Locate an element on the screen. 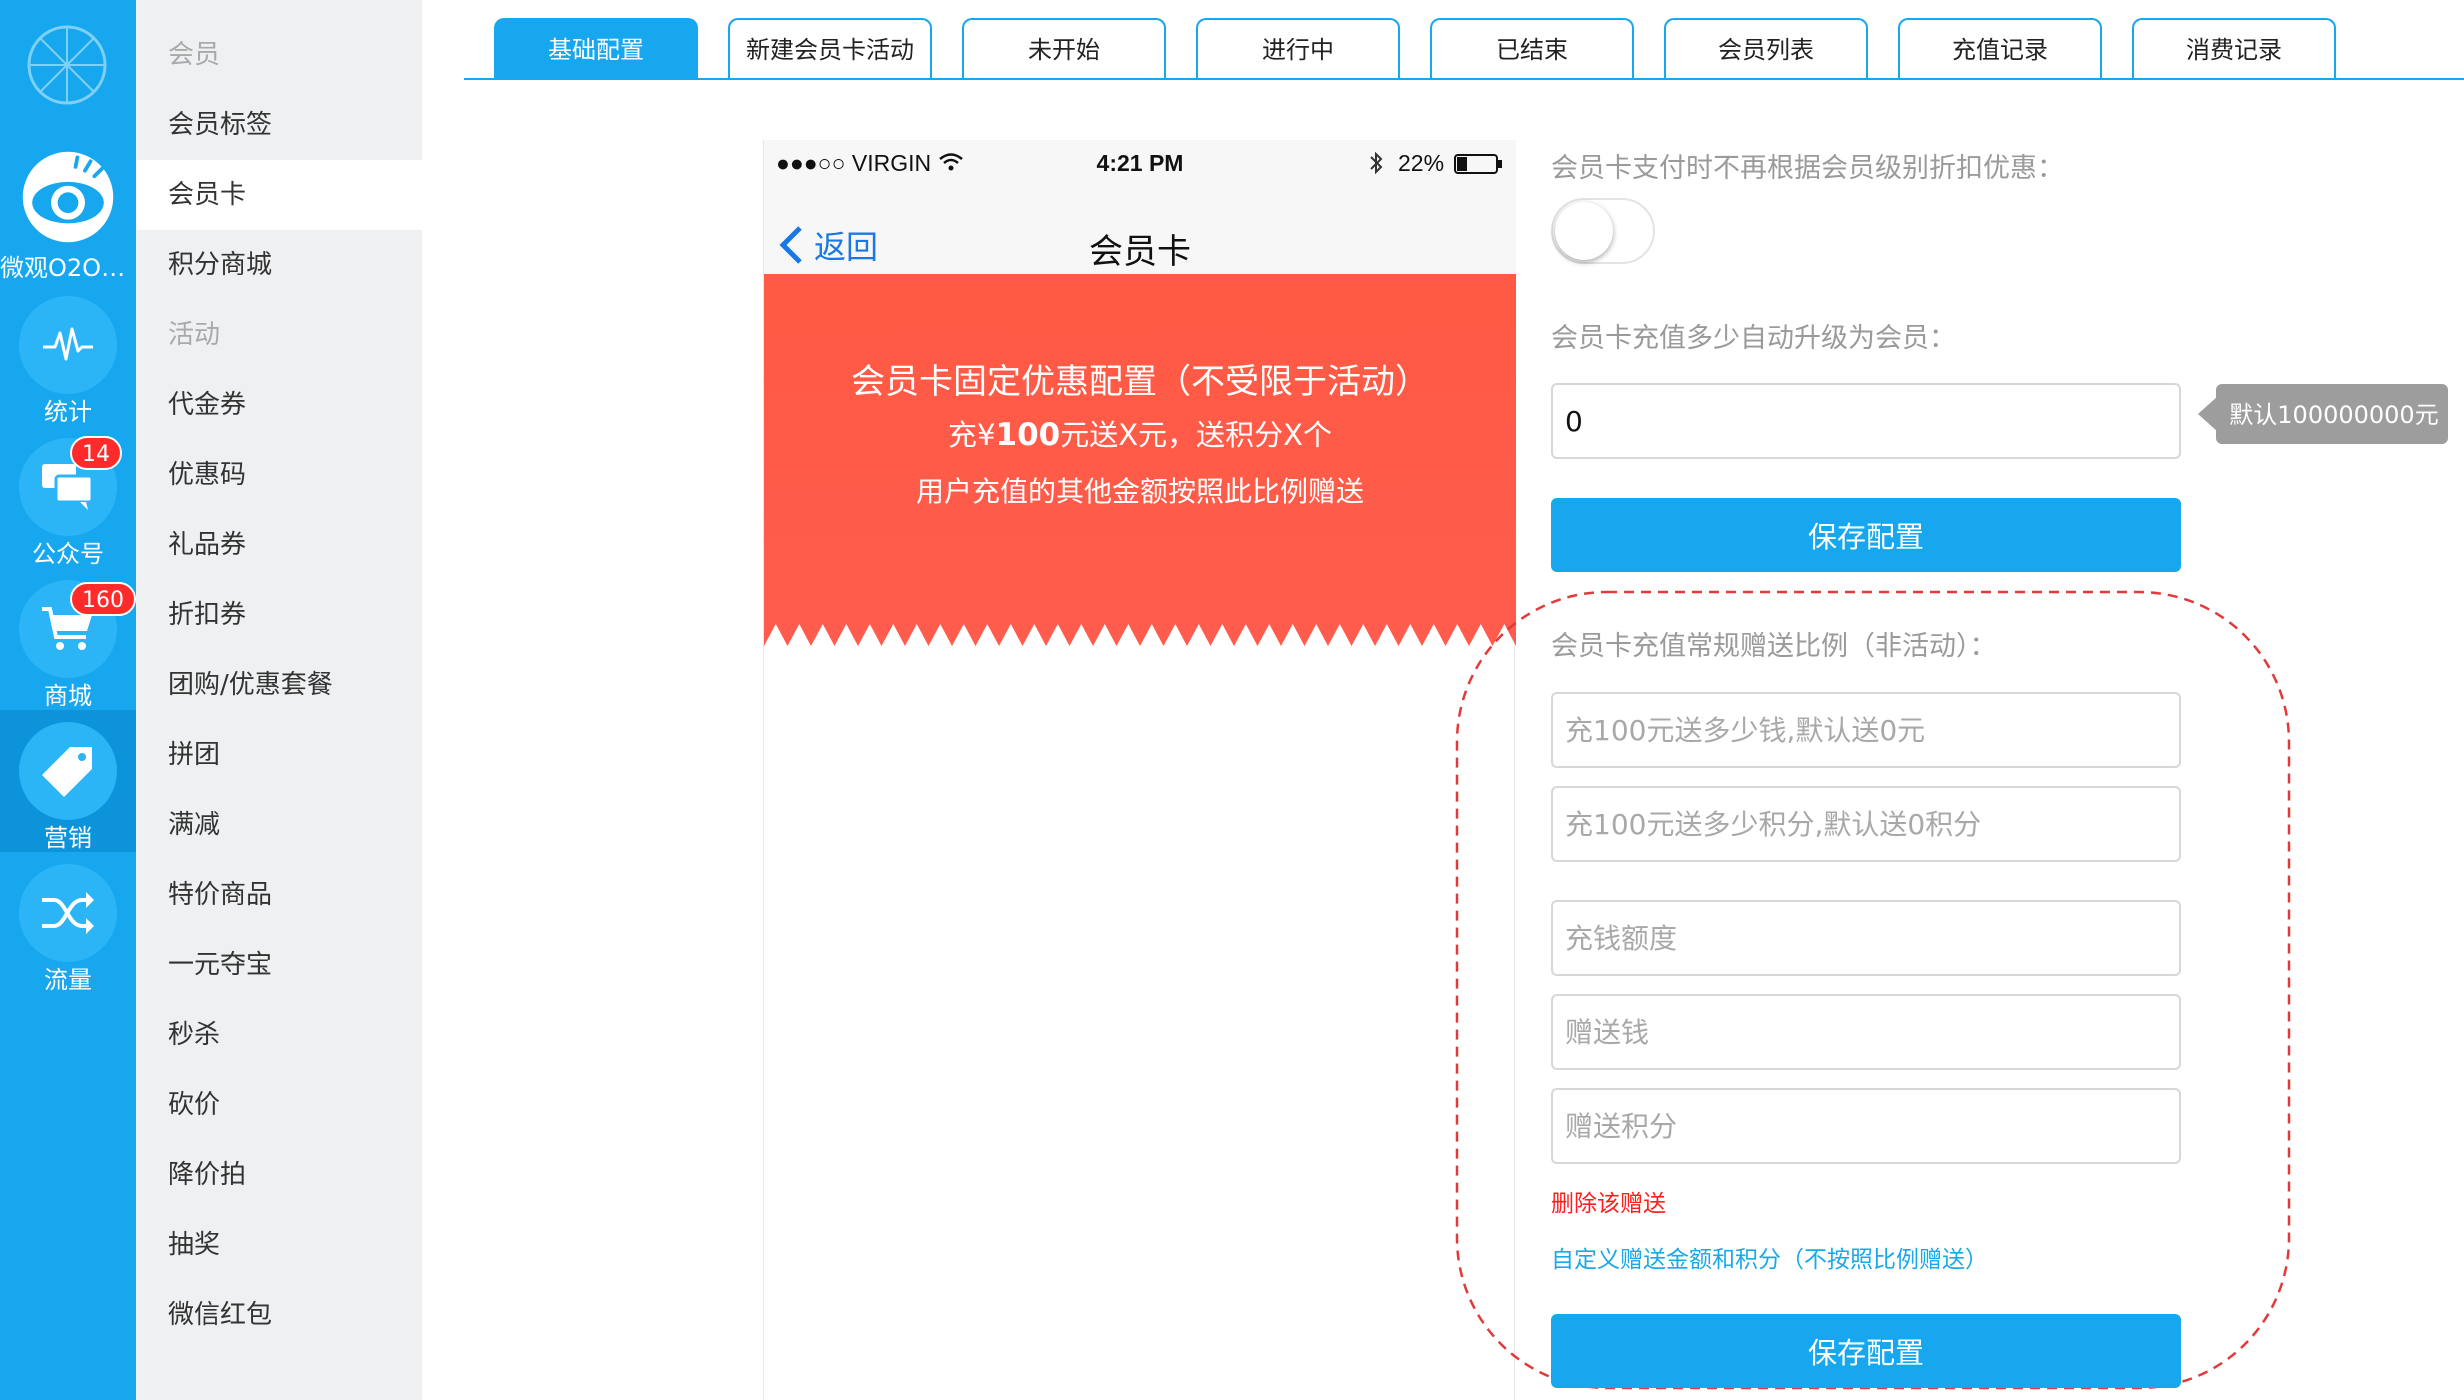  menu-item-wechat-red-packet: 微信红包 is located at coordinates (279, 1315).